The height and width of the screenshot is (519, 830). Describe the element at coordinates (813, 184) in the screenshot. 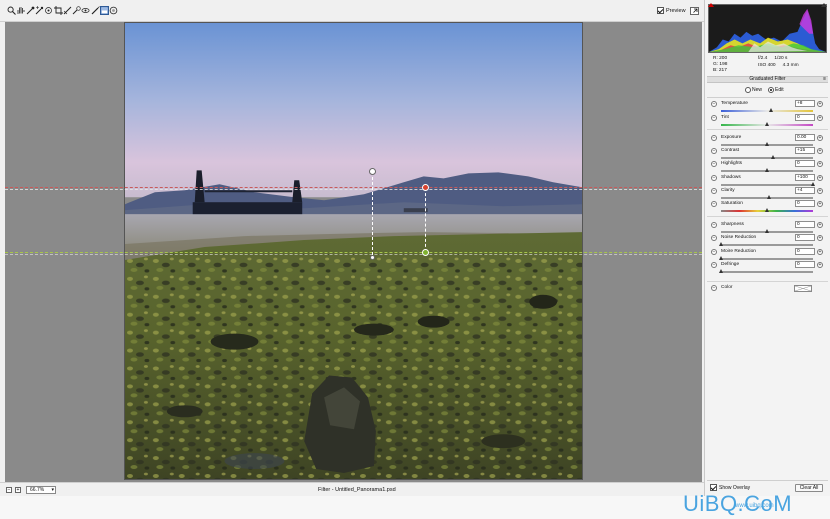

I see `shadows-thumb` at that location.